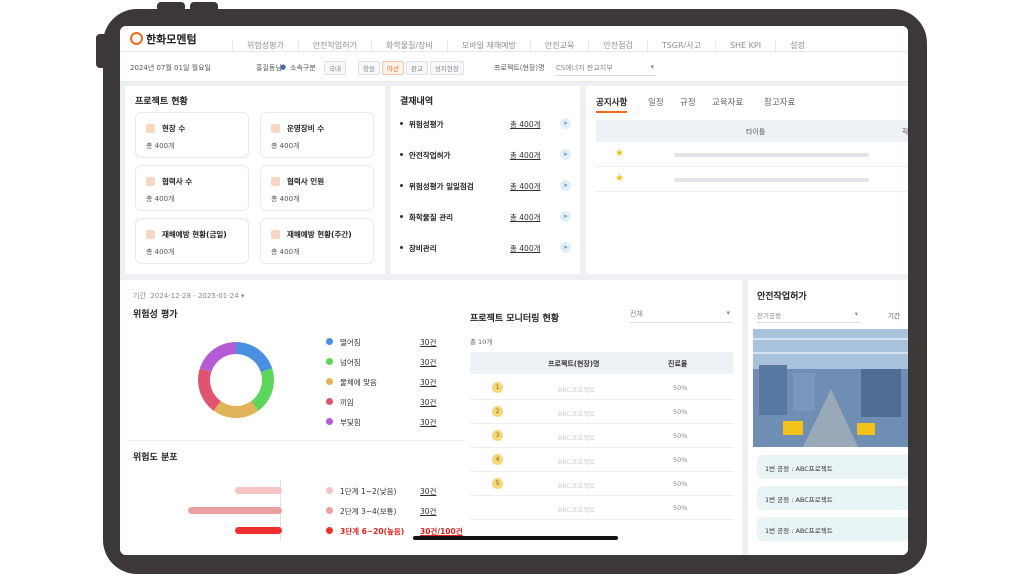 The width and height of the screenshot is (1024, 576). What do you see at coordinates (808, 316) in the screenshot?
I see `process-select: 전기공정 ▾` at bounding box center [808, 316].